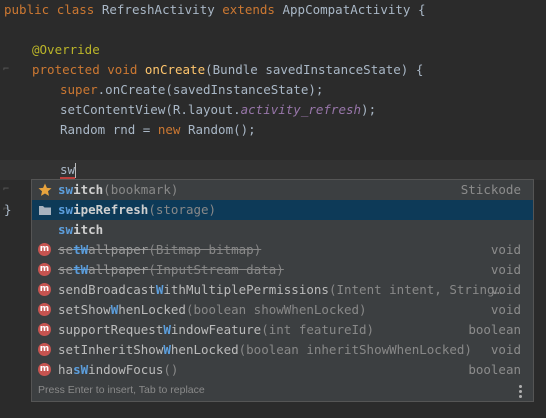 This screenshot has width=546, height=418. I want to click on completion-item: switch, so click(282, 230).